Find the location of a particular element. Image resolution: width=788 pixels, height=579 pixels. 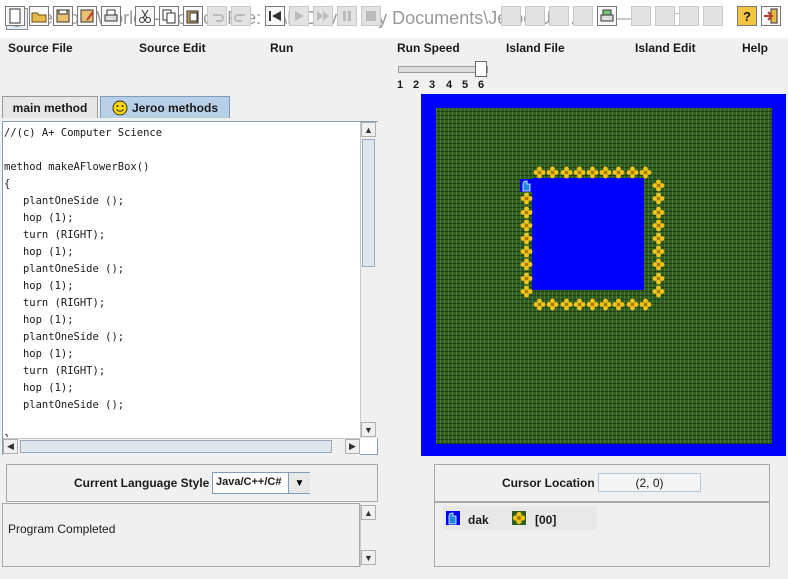

status-message: Program Completed is located at coordinates (62, 529).